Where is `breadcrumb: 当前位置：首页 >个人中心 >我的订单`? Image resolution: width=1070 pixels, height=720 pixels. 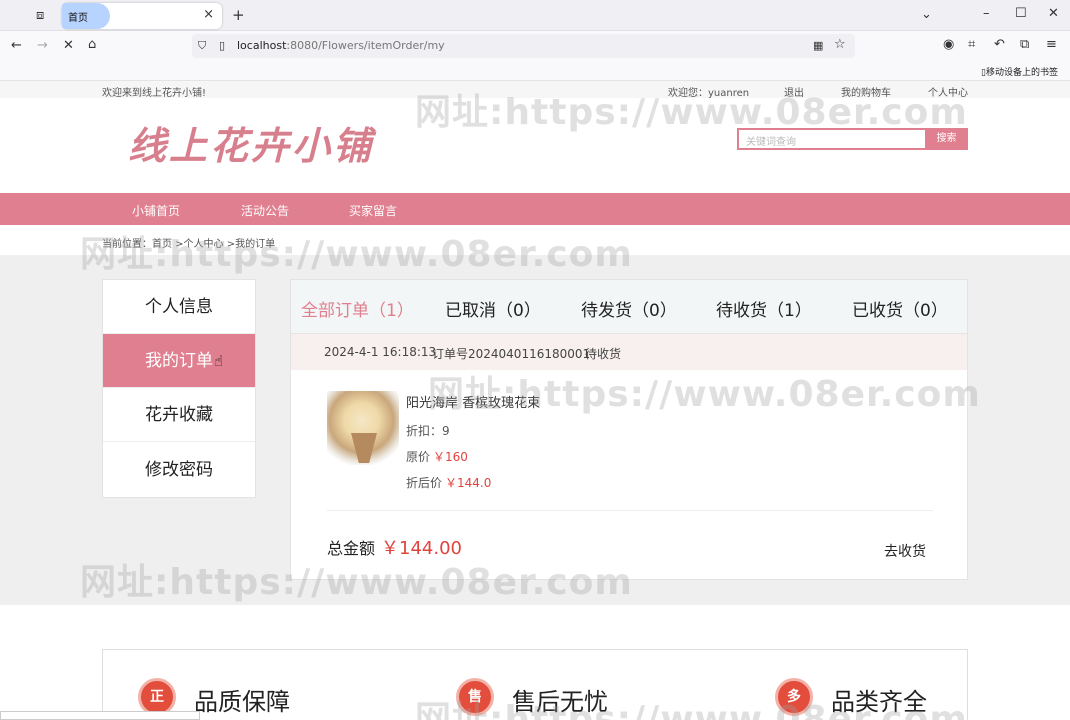 breadcrumb: 当前位置：首页 >个人中心 >我的订单 is located at coordinates (535, 240).